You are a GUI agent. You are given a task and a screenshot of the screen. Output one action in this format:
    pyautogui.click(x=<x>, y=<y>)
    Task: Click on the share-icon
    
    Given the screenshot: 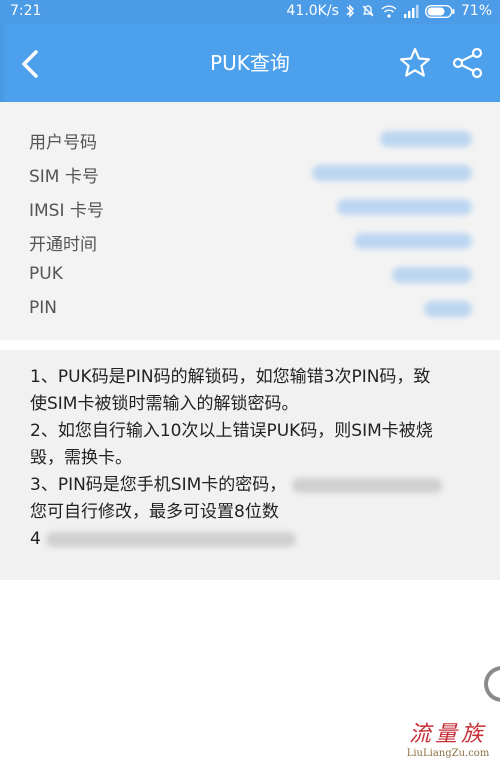 What is the action you would take?
    pyautogui.click(x=468, y=63)
    